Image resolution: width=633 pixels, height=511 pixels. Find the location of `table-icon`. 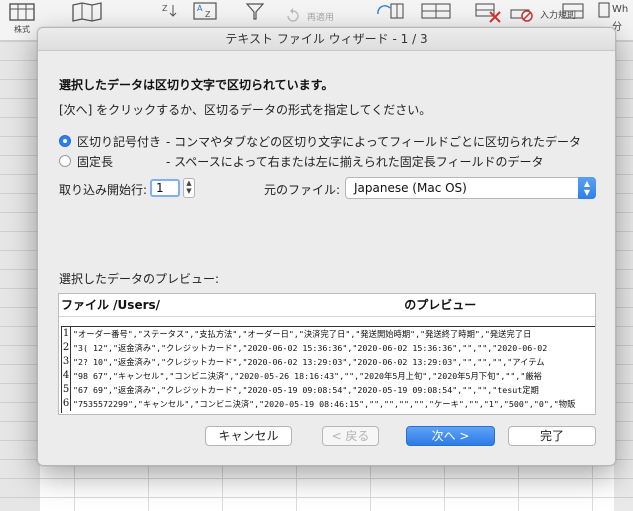

table-icon is located at coordinates (22, 12).